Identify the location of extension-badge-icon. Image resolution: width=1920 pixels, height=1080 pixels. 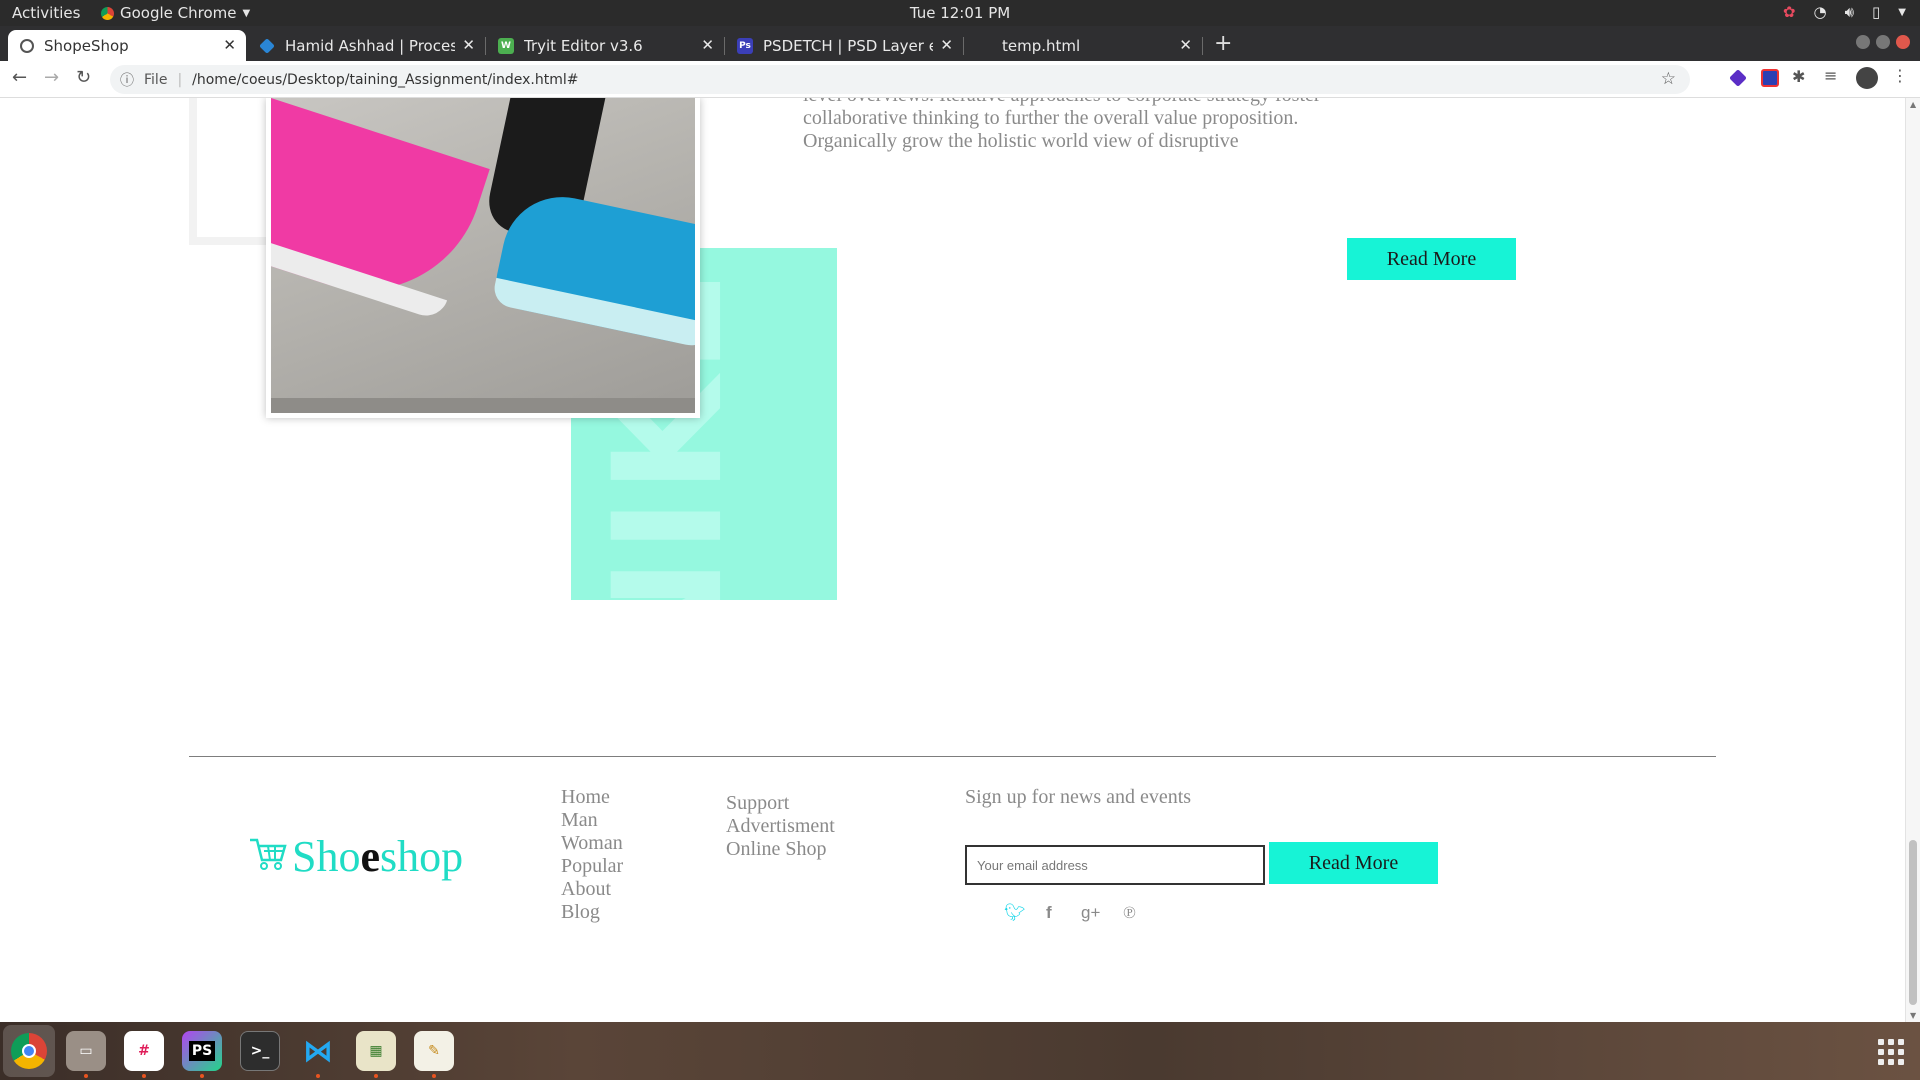
(1770, 78).